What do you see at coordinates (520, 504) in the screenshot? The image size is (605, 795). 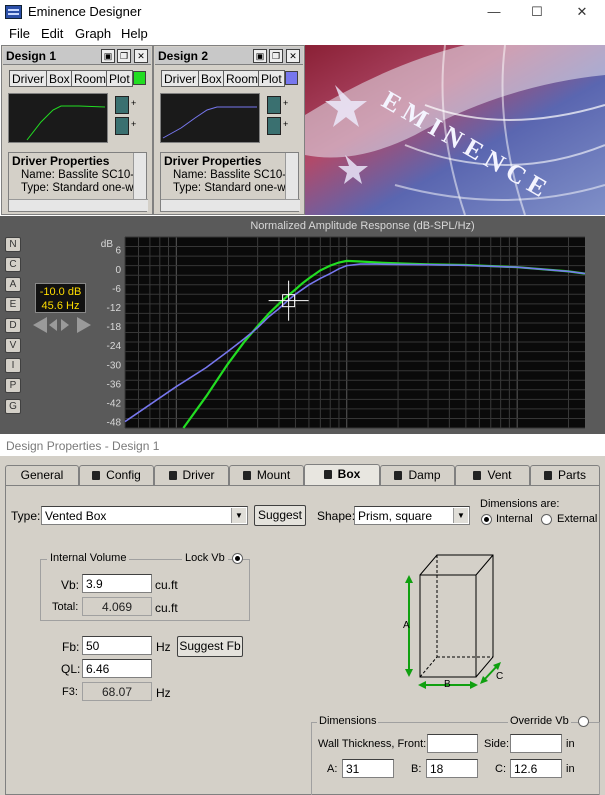 I see `dimensions-are-label: Dimensions are:` at bounding box center [520, 504].